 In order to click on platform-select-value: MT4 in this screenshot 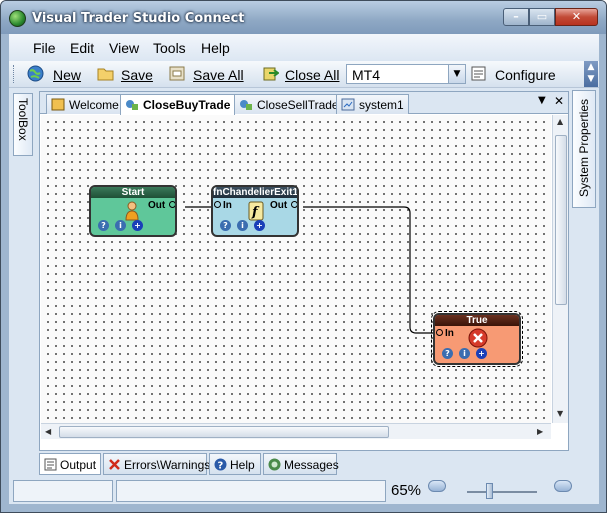, I will do `click(366, 75)`.